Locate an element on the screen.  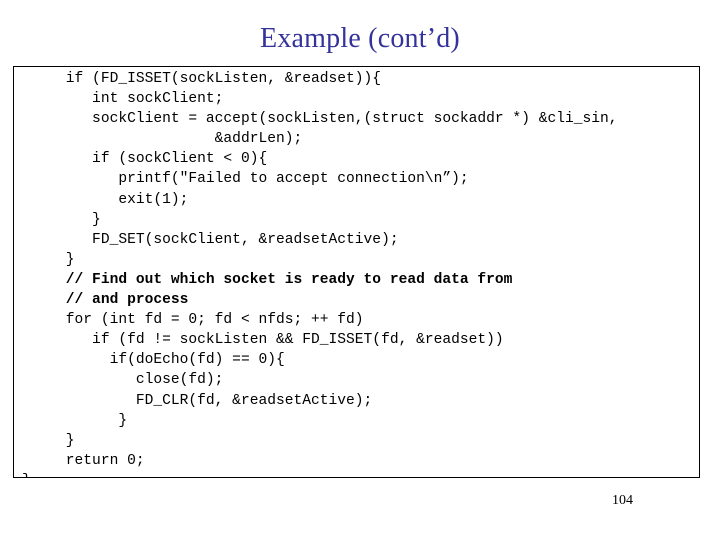
code-line: &addrLen); is located at coordinates (162, 139).